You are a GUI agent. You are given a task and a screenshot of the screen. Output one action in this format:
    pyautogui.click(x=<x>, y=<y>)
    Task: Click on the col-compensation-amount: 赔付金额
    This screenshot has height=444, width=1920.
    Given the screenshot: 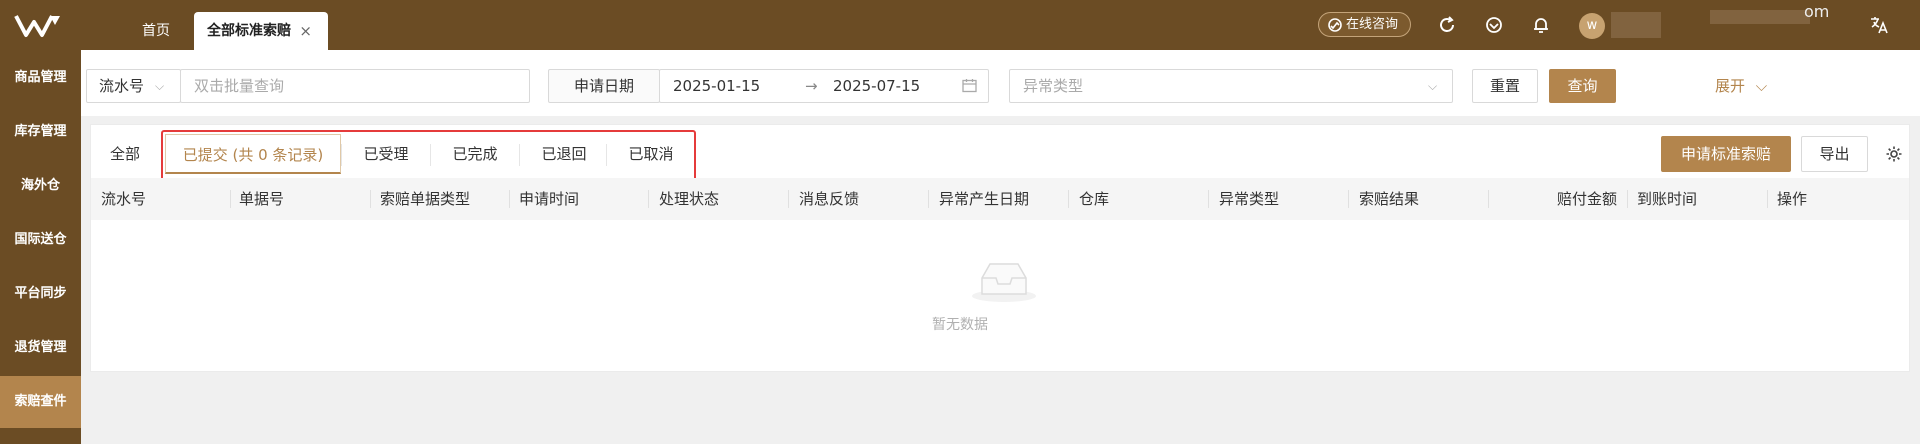 What is the action you would take?
    pyautogui.click(x=1587, y=199)
    